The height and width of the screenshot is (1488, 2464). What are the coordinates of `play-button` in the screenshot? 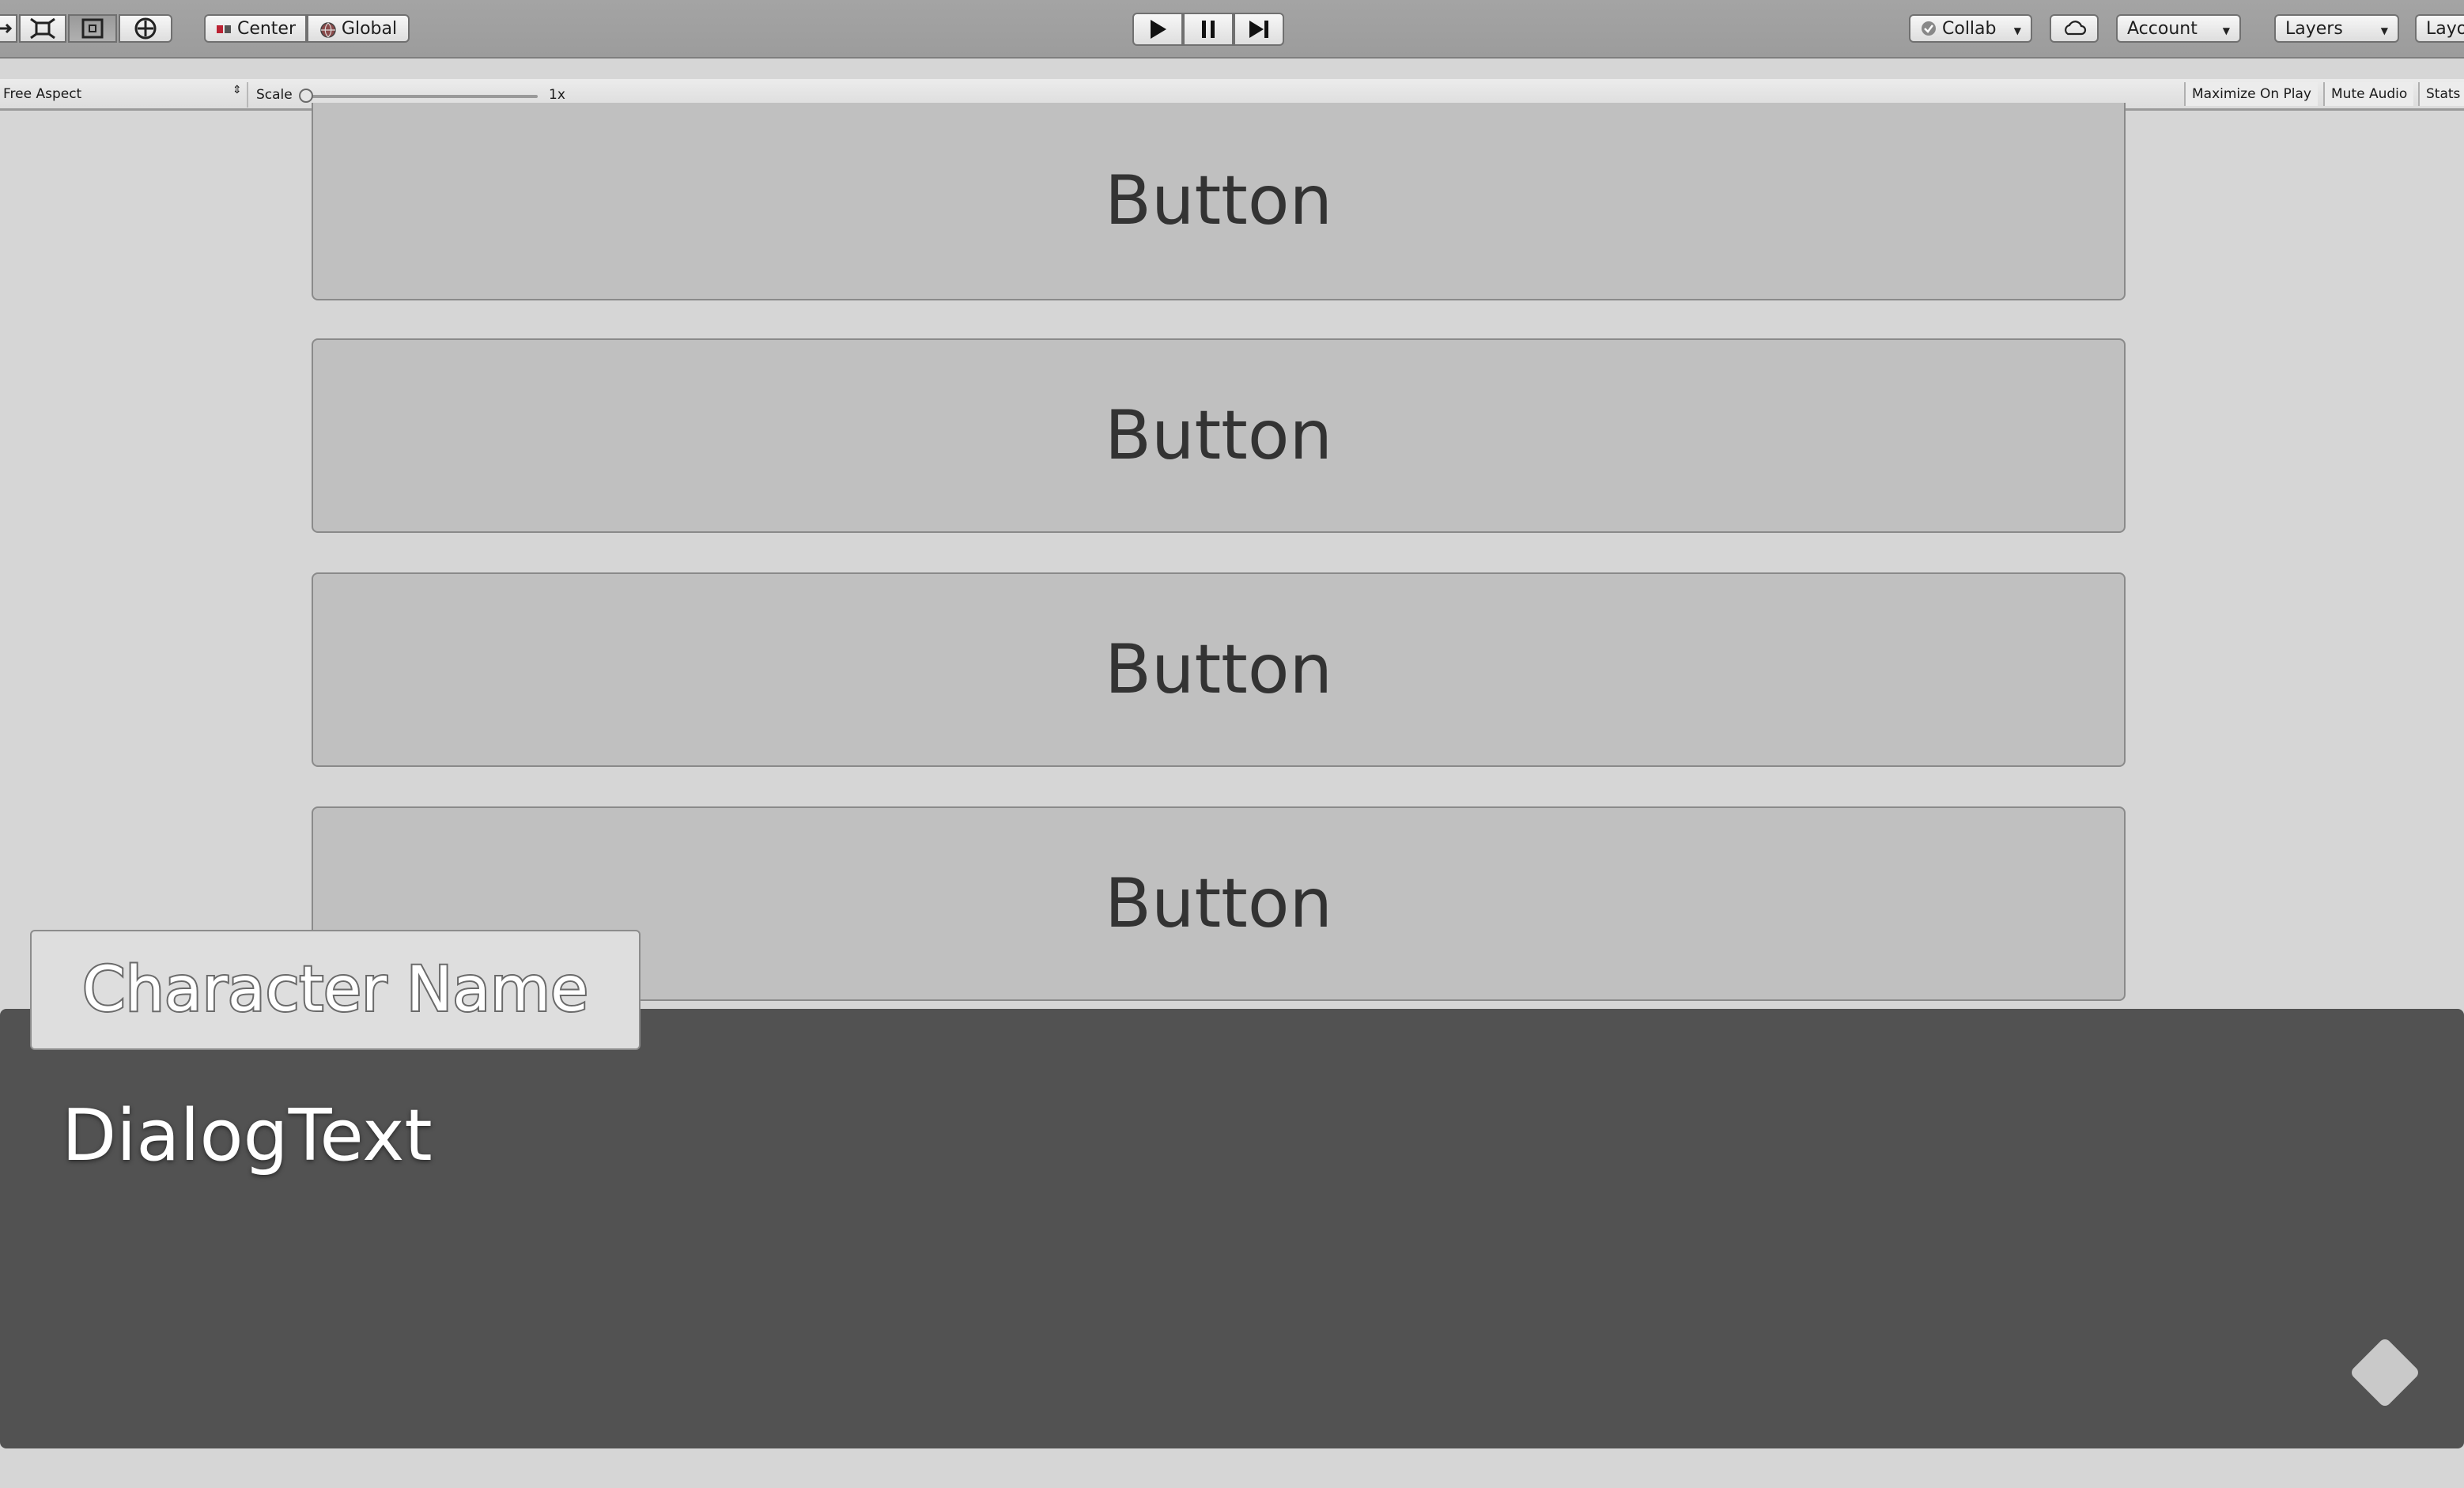 It's located at (1157, 30).